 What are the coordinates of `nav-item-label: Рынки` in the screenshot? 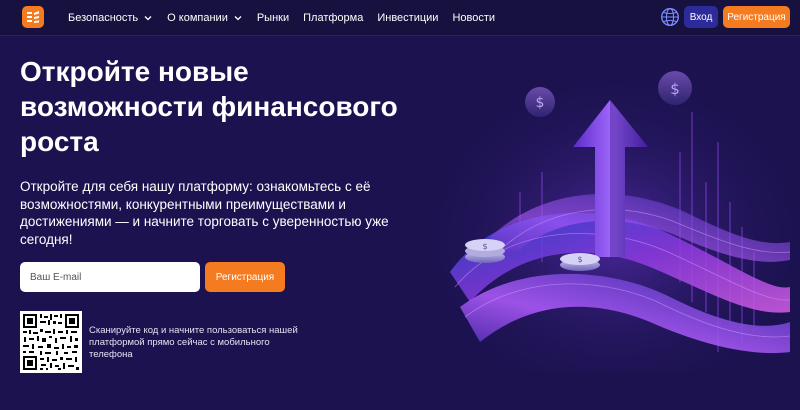 It's located at (273, 18).